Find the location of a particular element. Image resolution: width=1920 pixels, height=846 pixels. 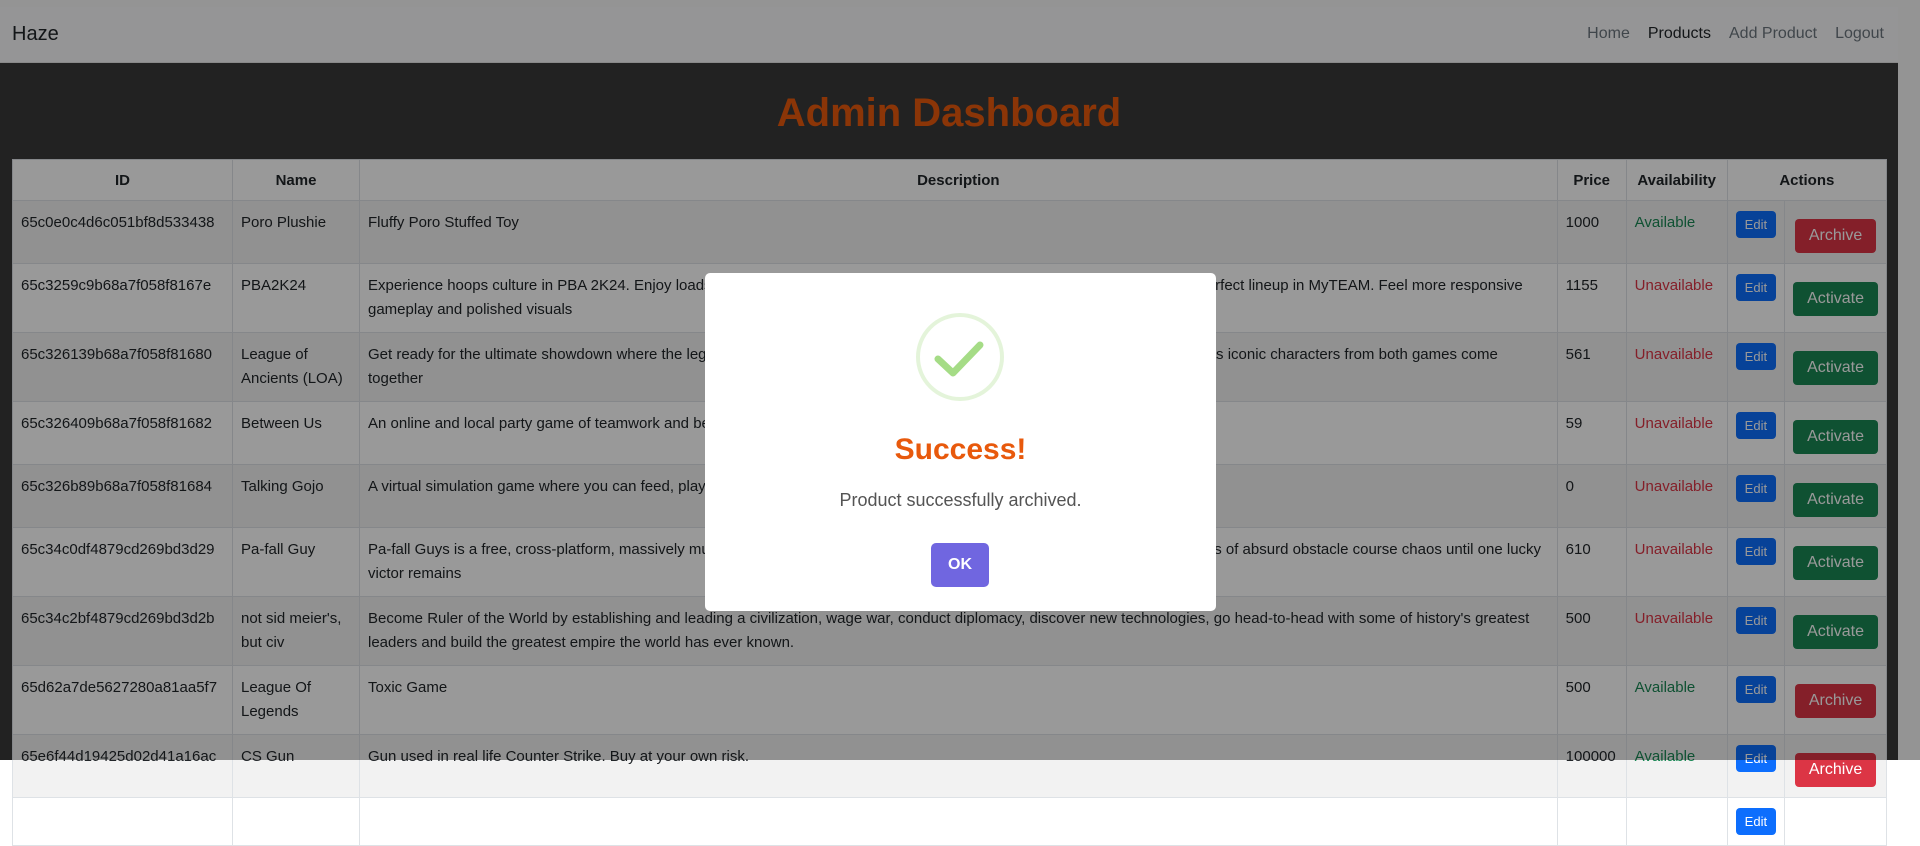

edit-button: Edit is located at coordinates (1756, 821).